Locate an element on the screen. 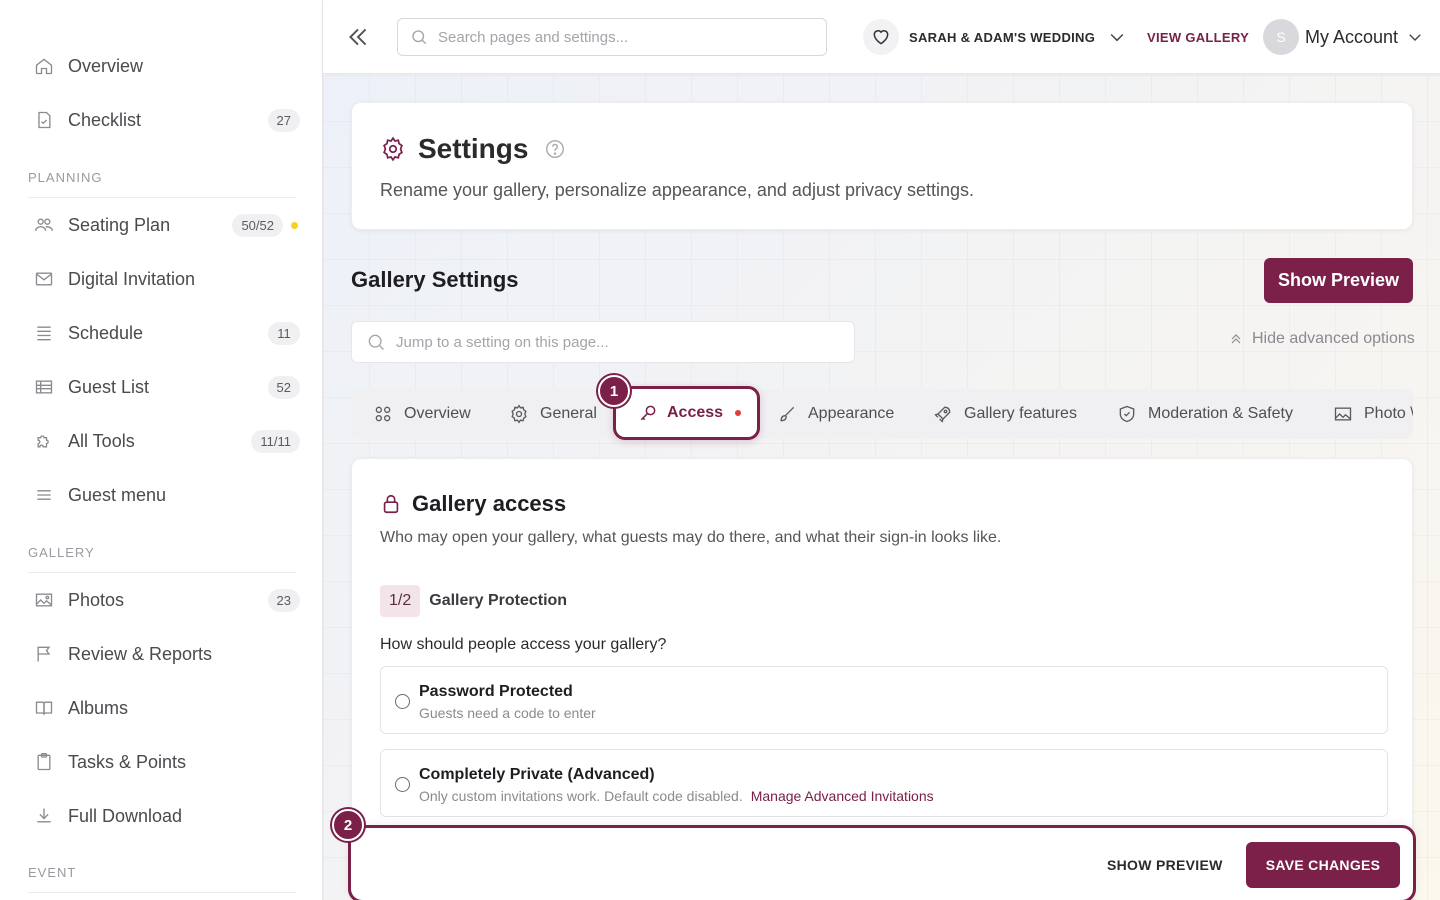  envelope-icon is located at coordinates (44, 279).